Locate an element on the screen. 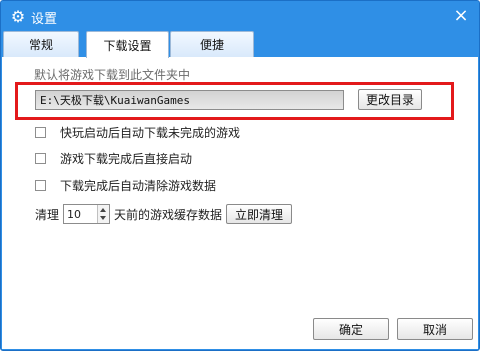  close-button: × is located at coordinates (461, 16).